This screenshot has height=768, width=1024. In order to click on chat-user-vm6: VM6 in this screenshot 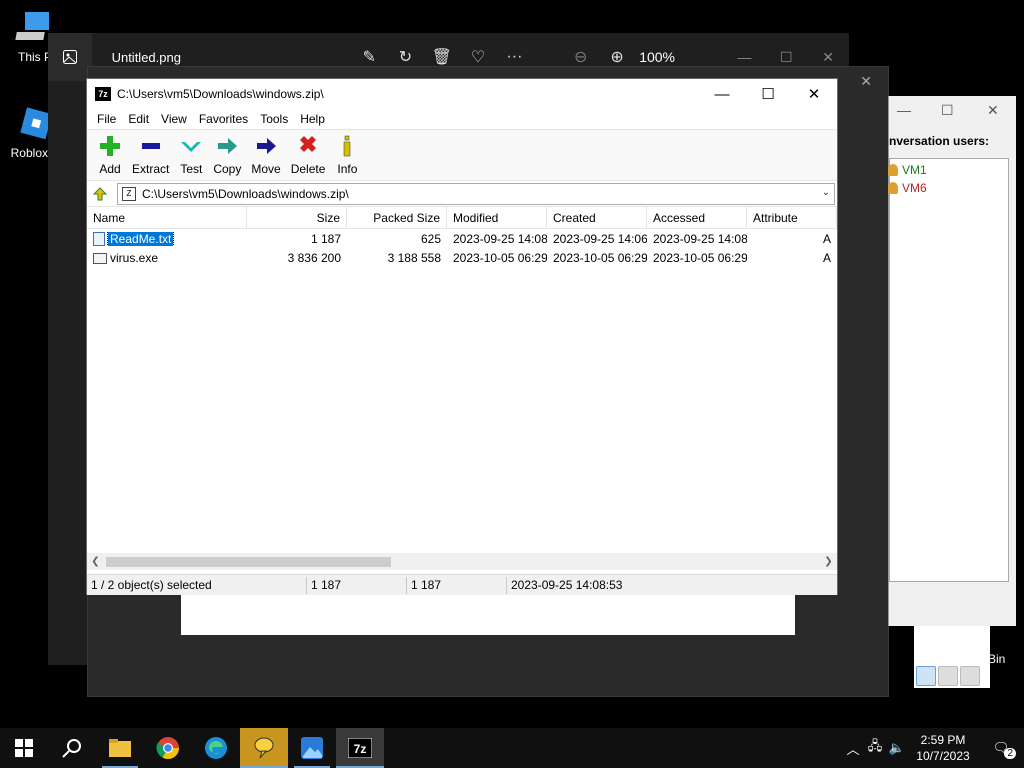, I will do `click(948, 188)`.